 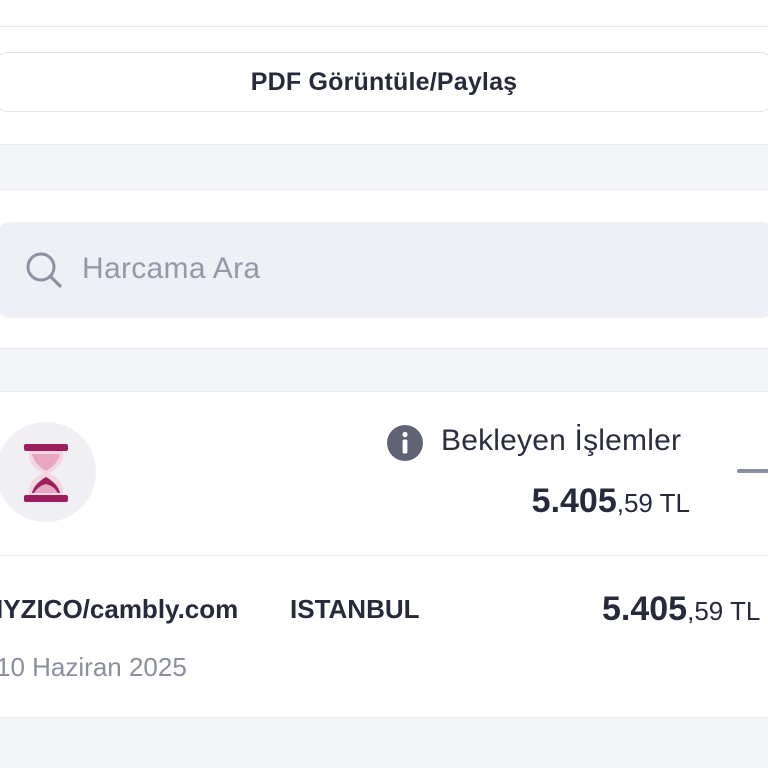 What do you see at coordinates (355, 609) in the screenshot?
I see `transaction-city: ISTANBUL` at bounding box center [355, 609].